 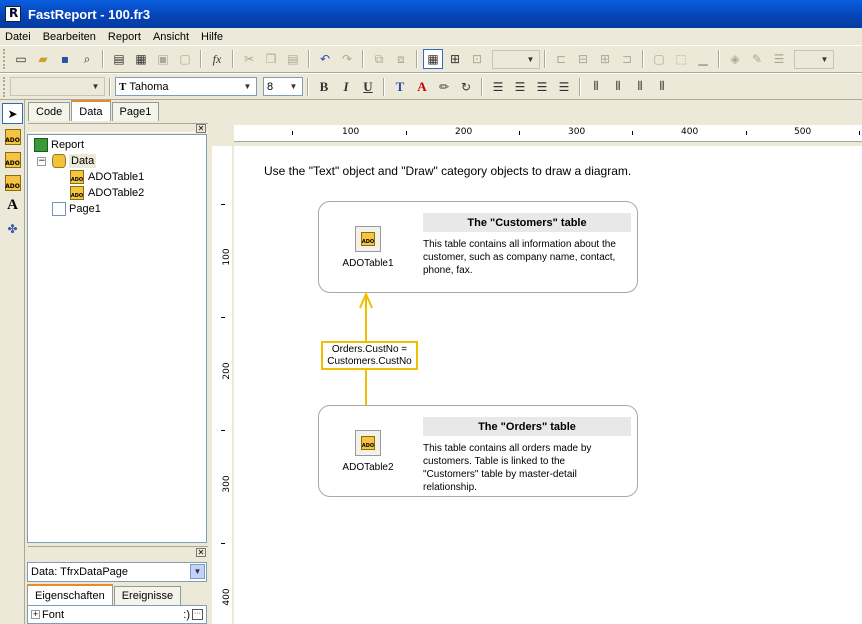 What do you see at coordinates (283, 86) in the screenshot?
I see `font-size-combo: 8 ▼` at bounding box center [283, 86].